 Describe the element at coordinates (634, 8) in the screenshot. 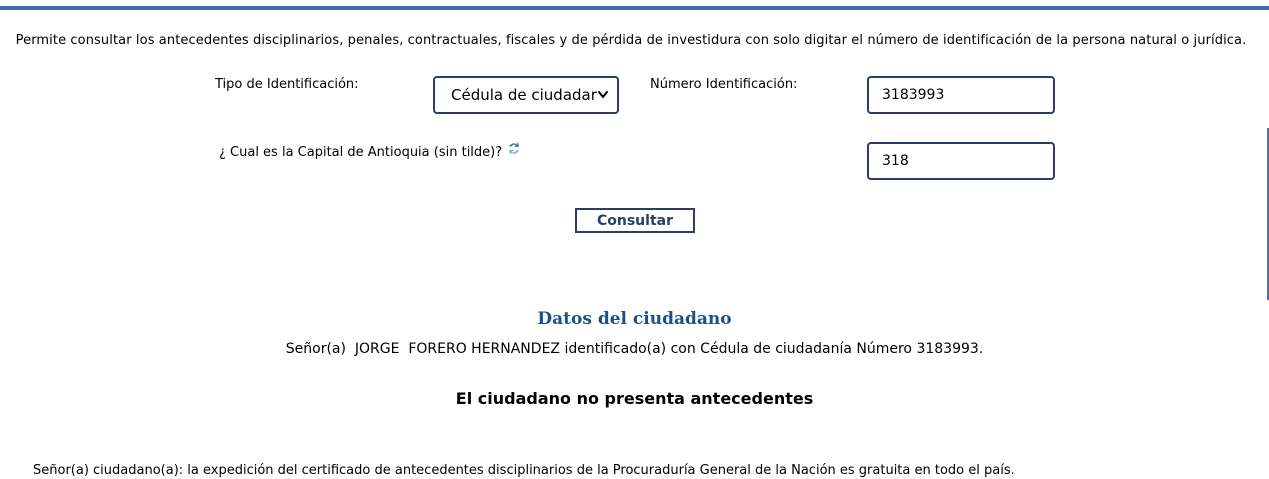

I see `top-accent-bar` at that location.